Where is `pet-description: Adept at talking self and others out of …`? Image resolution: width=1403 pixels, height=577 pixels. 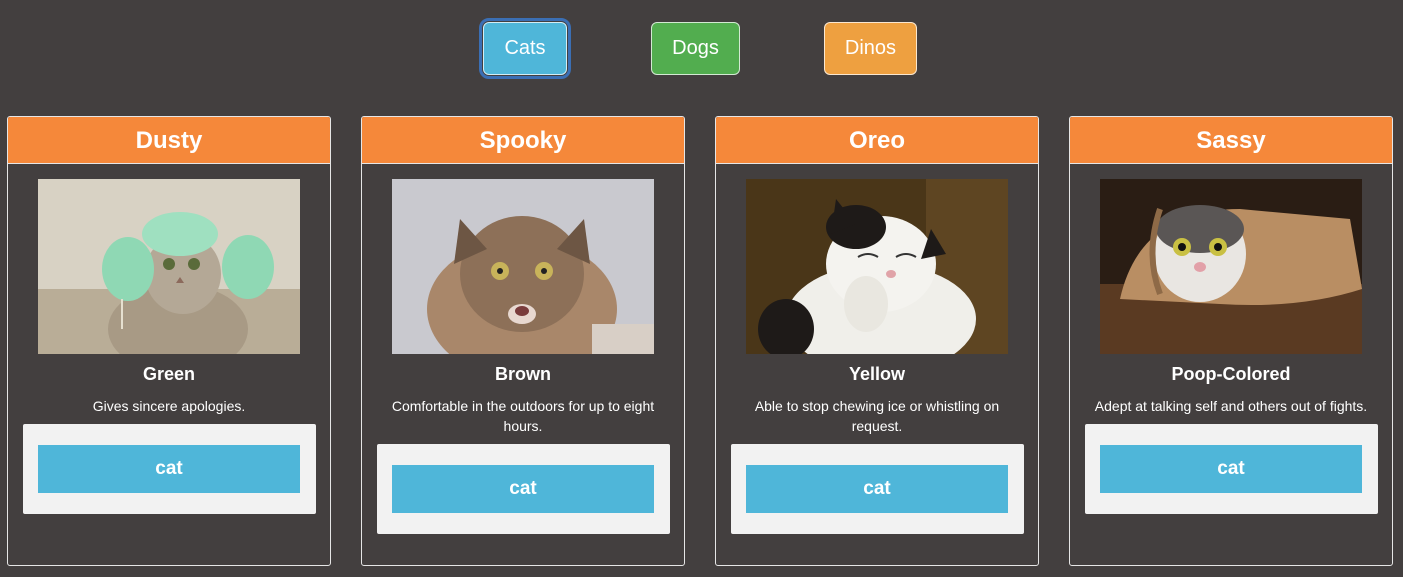 pet-description: Adept at talking self and others out of … is located at coordinates (1231, 406).